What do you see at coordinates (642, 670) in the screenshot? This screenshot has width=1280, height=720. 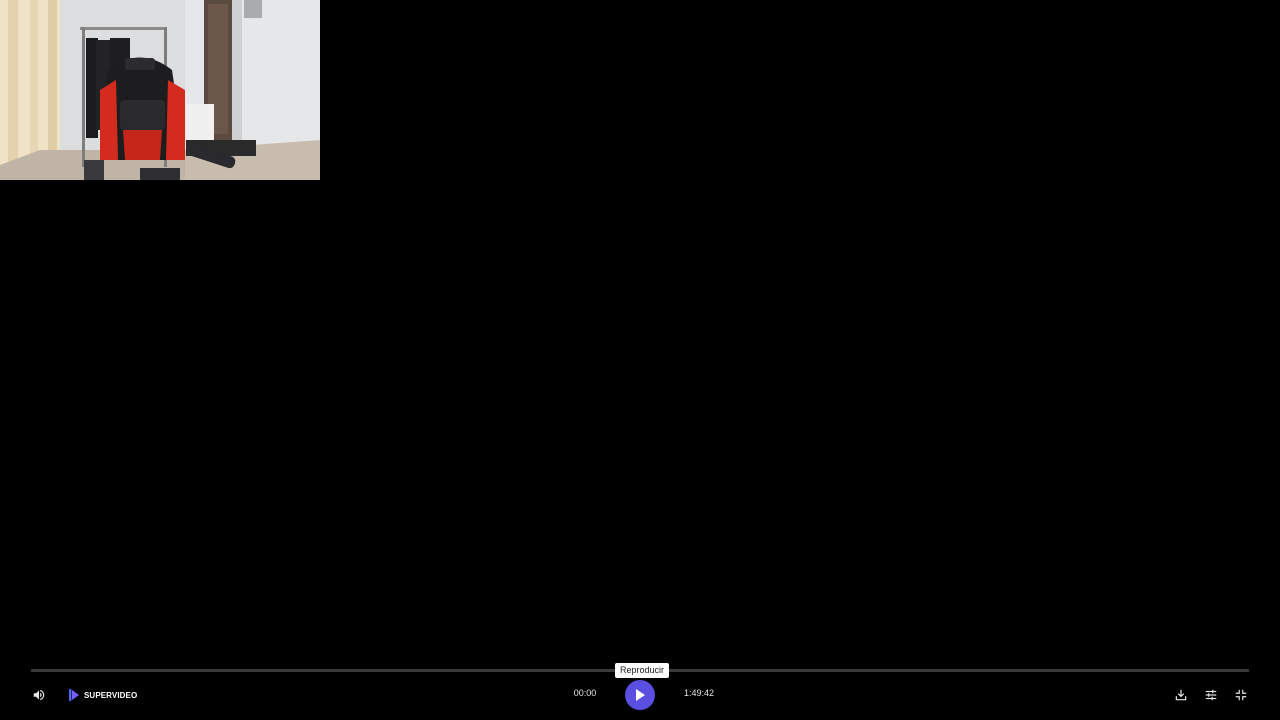 I see `play-tooltip: Reproducir` at bounding box center [642, 670].